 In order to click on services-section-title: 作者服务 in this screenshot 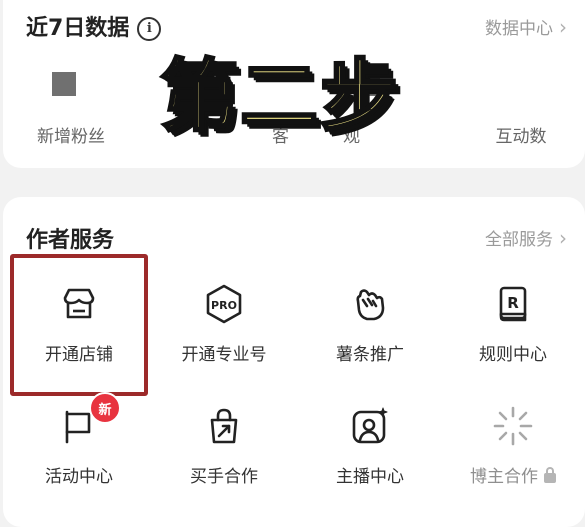, I will do `click(70, 240)`.